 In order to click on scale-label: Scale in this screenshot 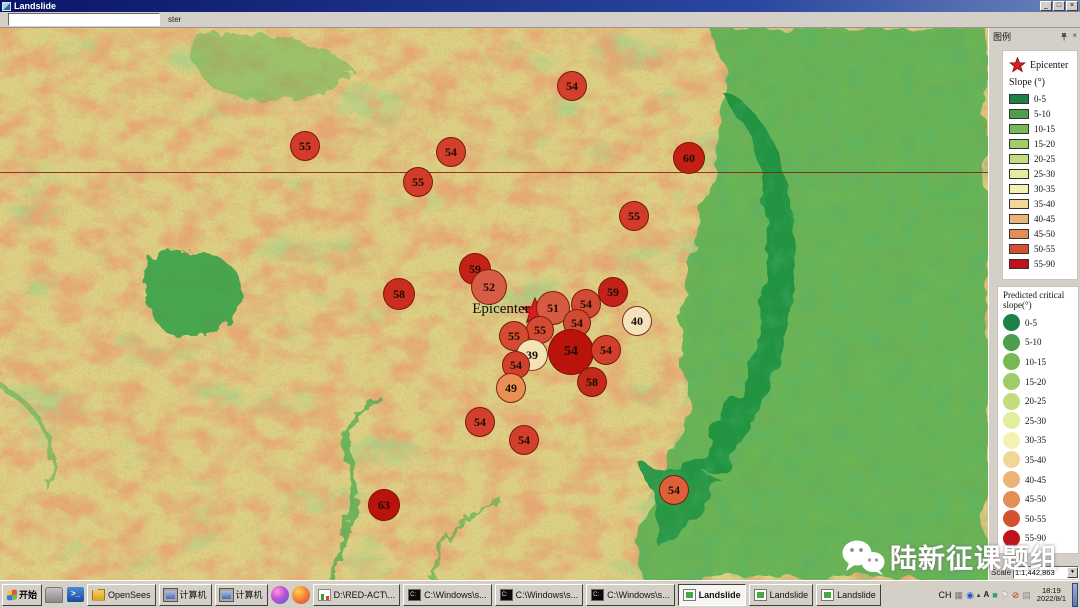, I will do `click(1001, 572)`.